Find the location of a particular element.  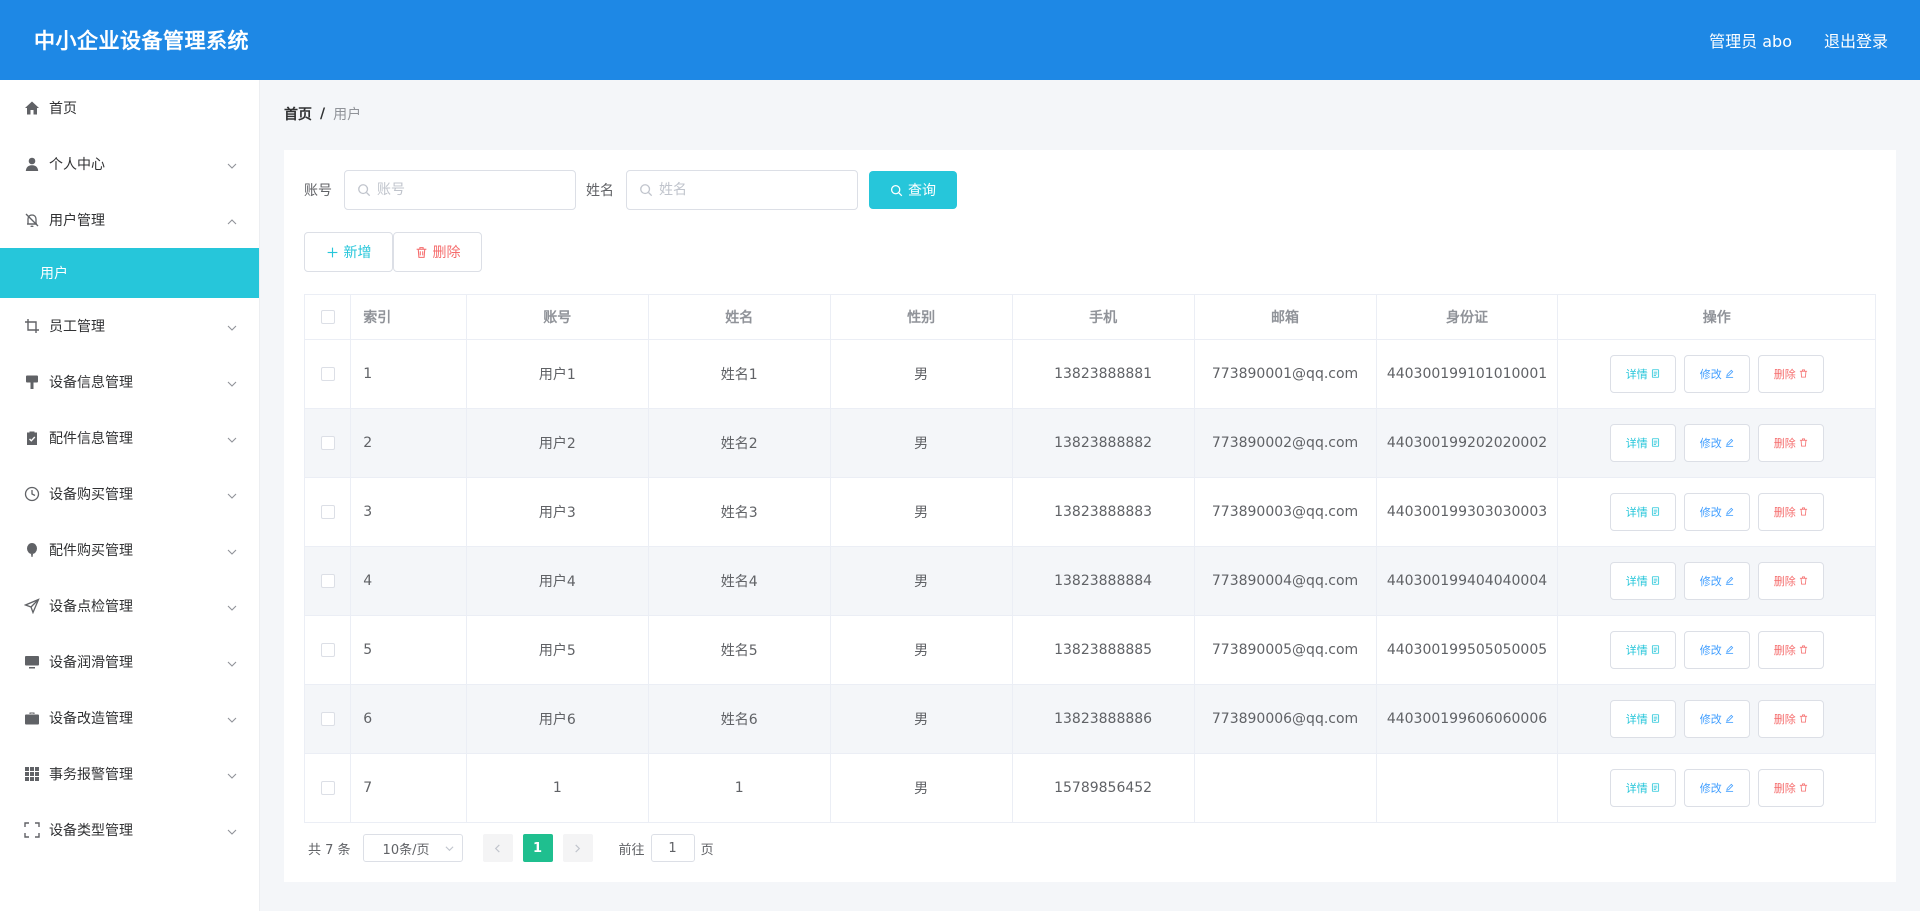

add-button: 新增 is located at coordinates (348, 252).